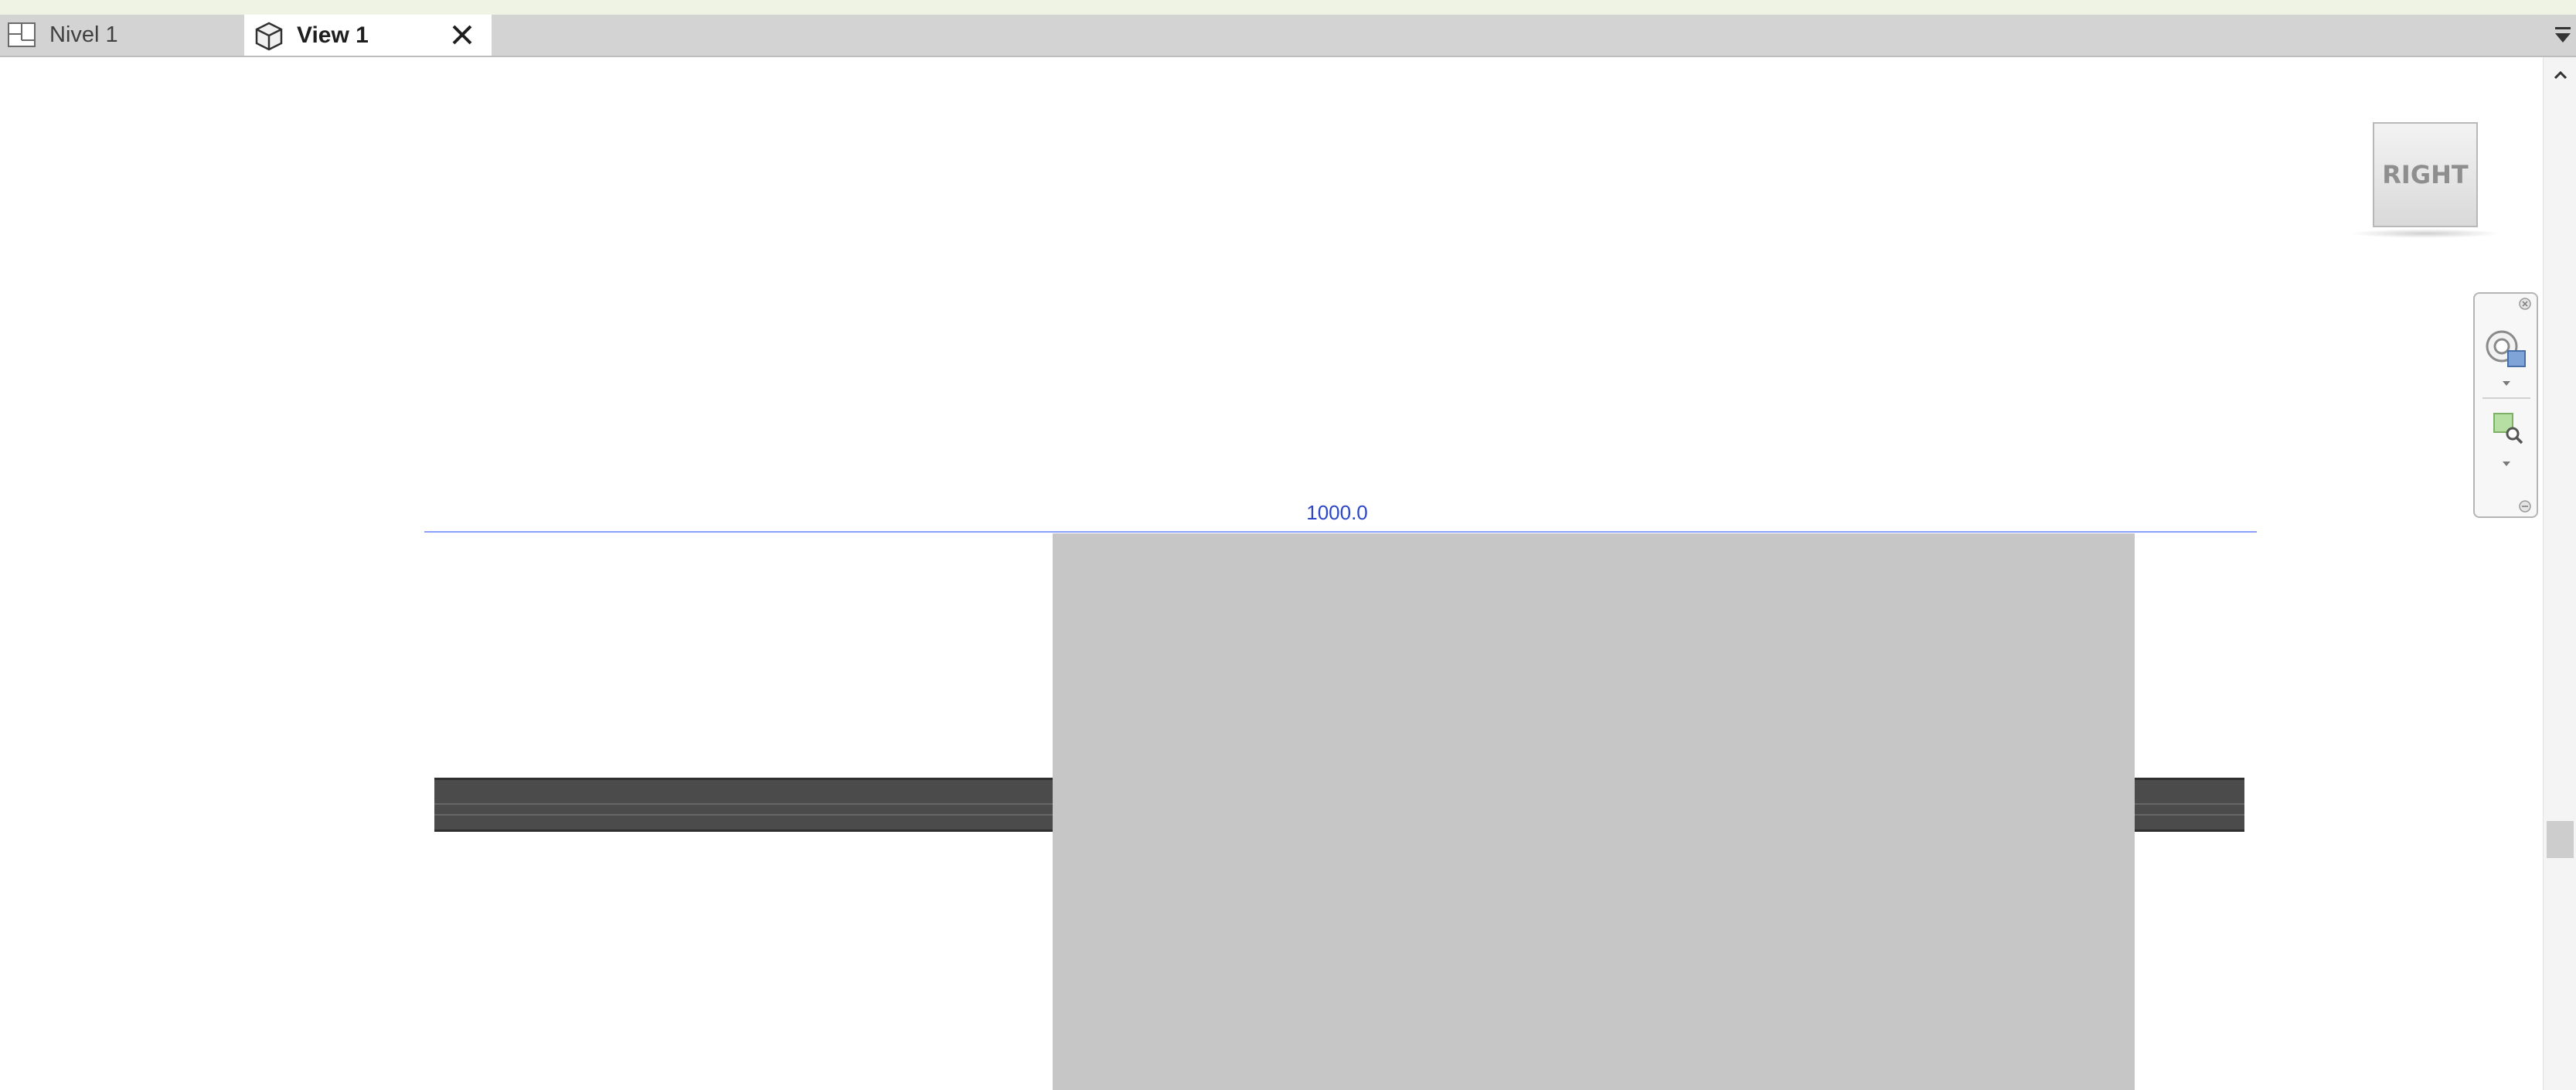 The width and height of the screenshot is (2576, 1090). What do you see at coordinates (83, 34) in the screenshot?
I see `tab-label: Nivel 1` at bounding box center [83, 34].